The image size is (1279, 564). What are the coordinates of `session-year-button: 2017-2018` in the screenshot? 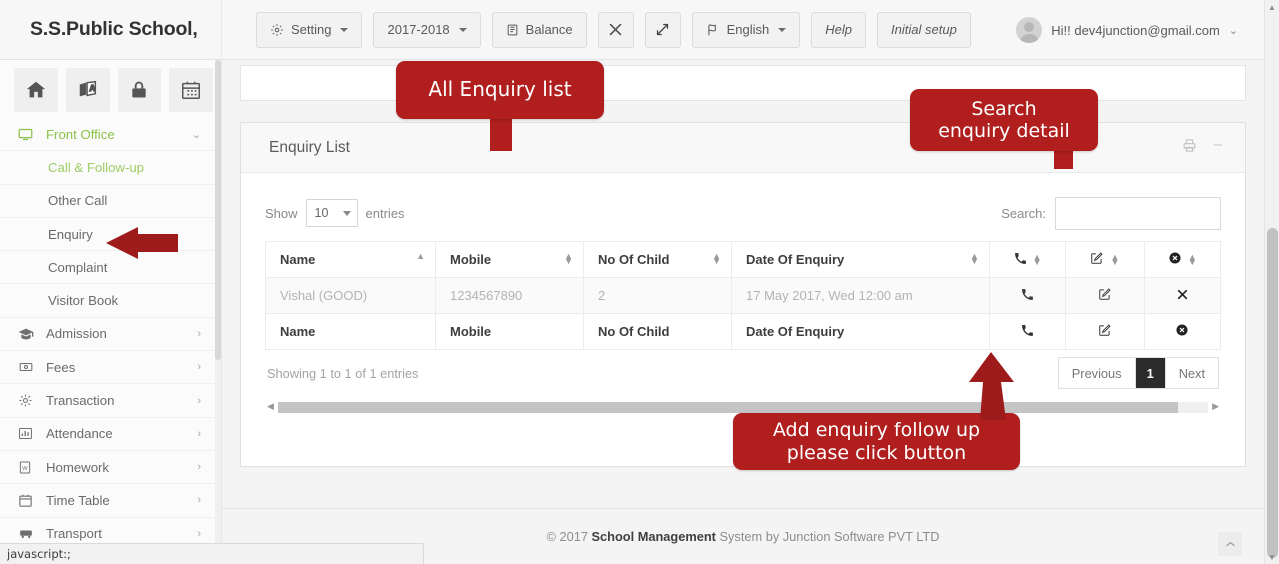 It's located at (427, 29).